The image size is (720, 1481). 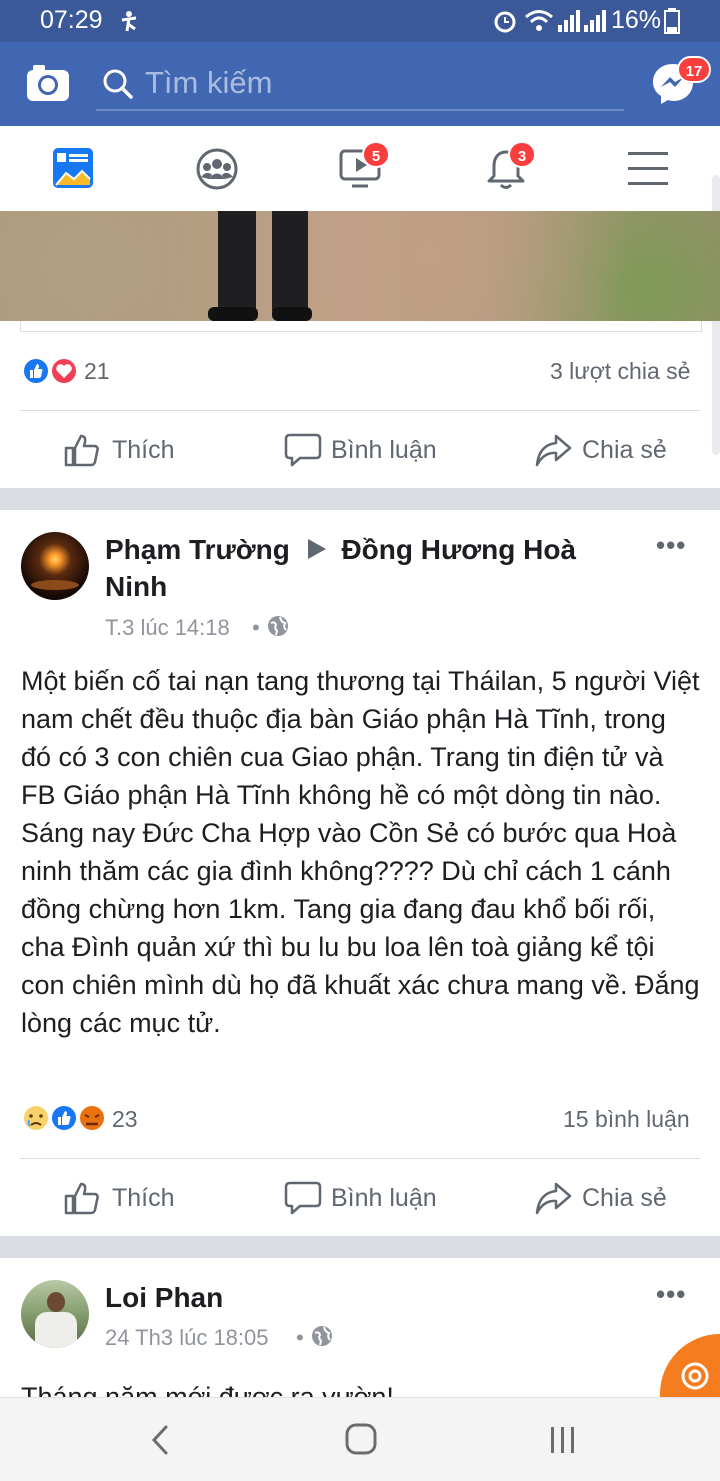 What do you see at coordinates (64, 1118) in the screenshot?
I see `sad-like-angry-reactions-icon` at bounding box center [64, 1118].